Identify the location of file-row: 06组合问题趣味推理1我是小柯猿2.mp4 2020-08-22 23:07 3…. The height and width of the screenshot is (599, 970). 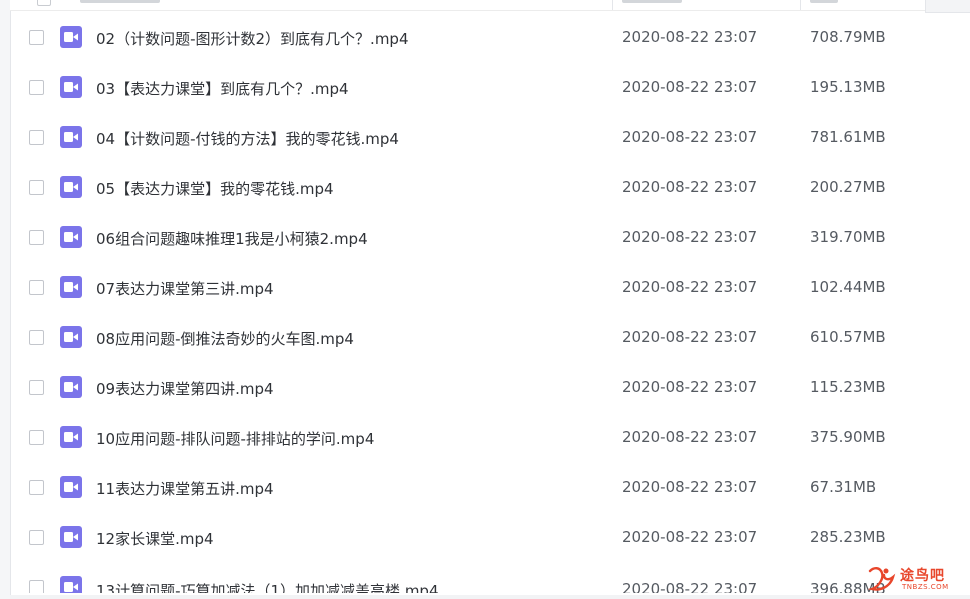
(490, 238).